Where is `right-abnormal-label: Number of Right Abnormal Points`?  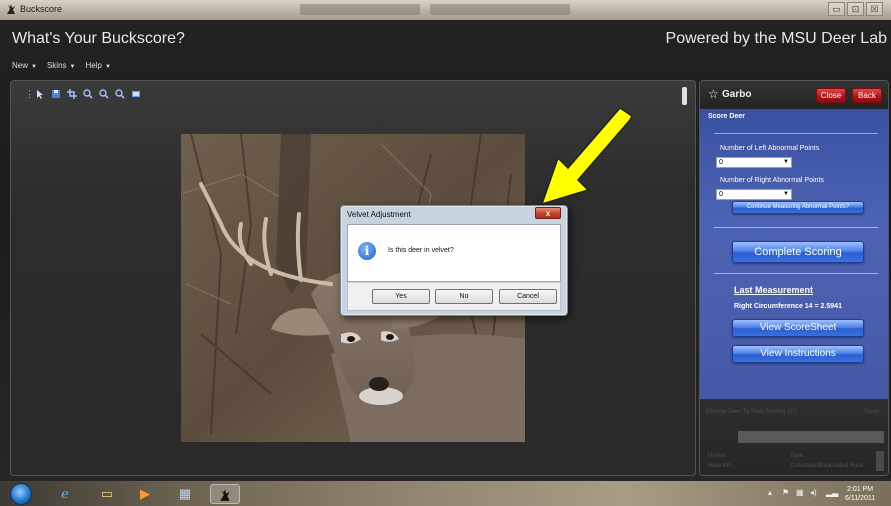 right-abnormal-label: Number of Right Abnormal Points is located at coordinates (772, 180).